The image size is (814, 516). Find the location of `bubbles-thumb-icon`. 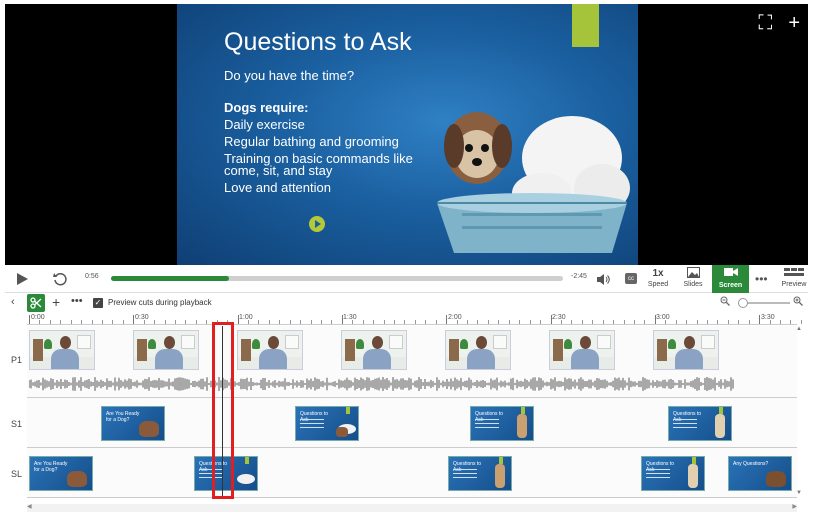

bubbles-thumb-icon is located at coordinates (246, 479).